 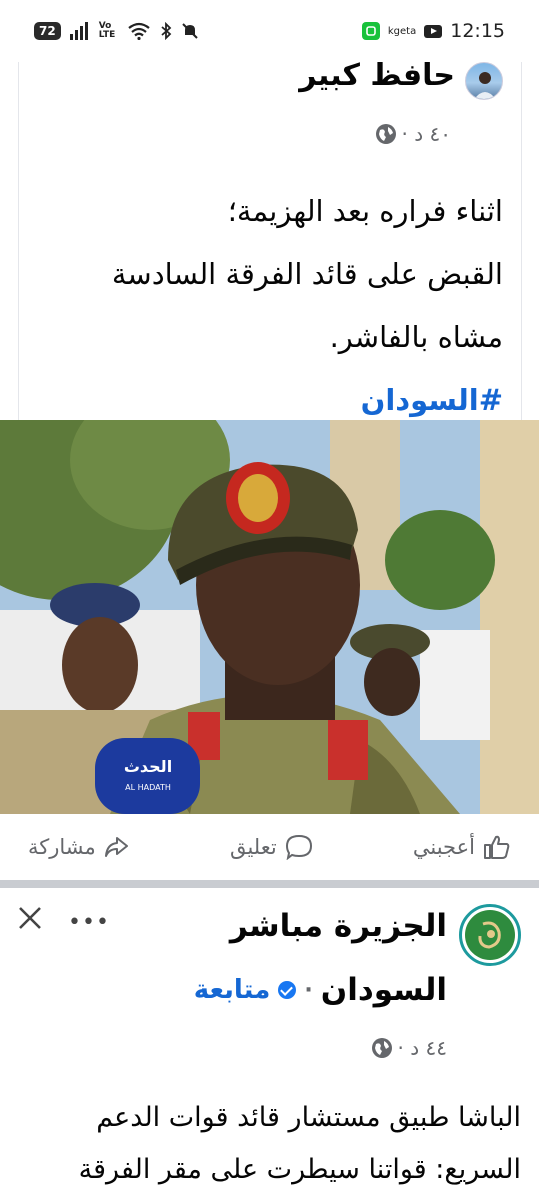 I want to click on volte-indicator: Vo LTE, so click(x=107, y=30).